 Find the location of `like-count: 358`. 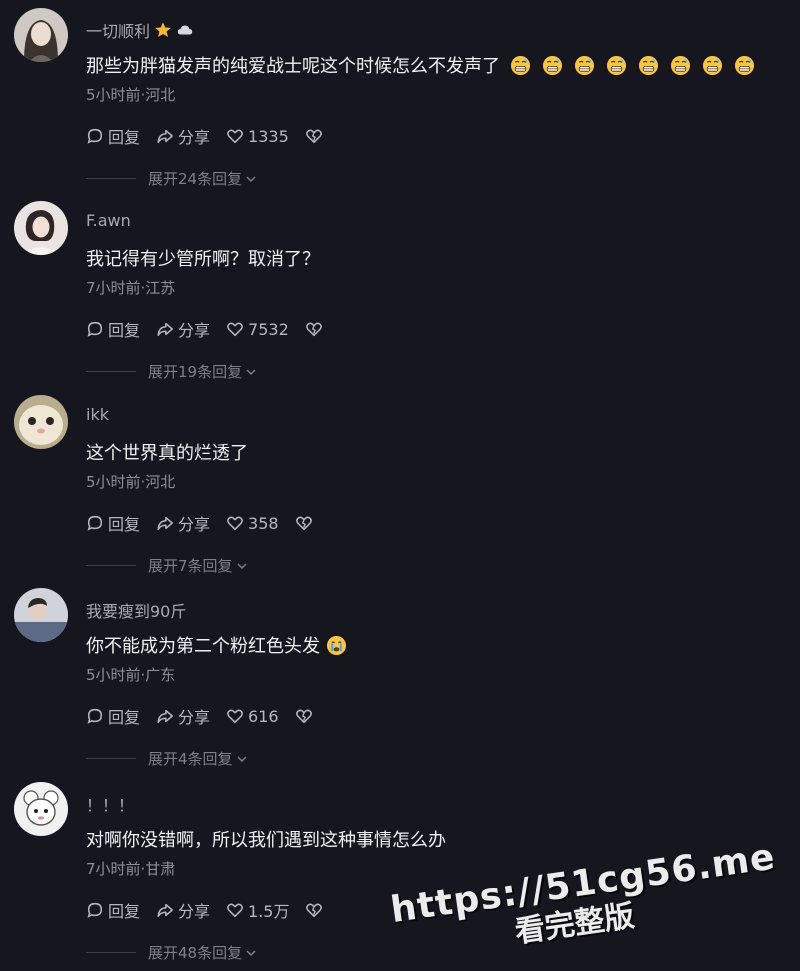

like-count: 358 is located at coordinates (263, 523).